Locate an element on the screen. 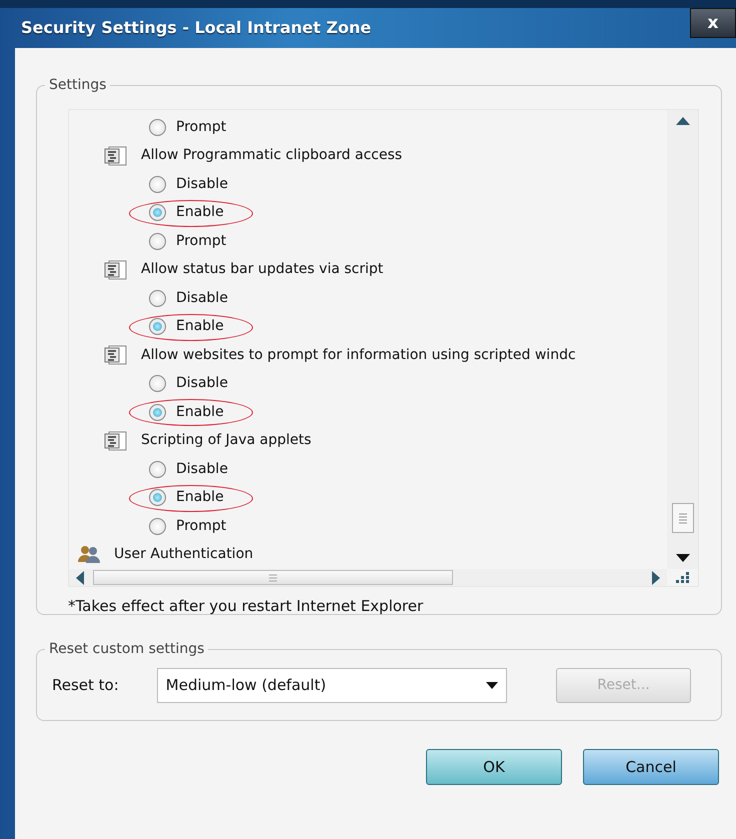 The image size is (736, 839). scroll-up-icon is located at coordinates (683, 121).